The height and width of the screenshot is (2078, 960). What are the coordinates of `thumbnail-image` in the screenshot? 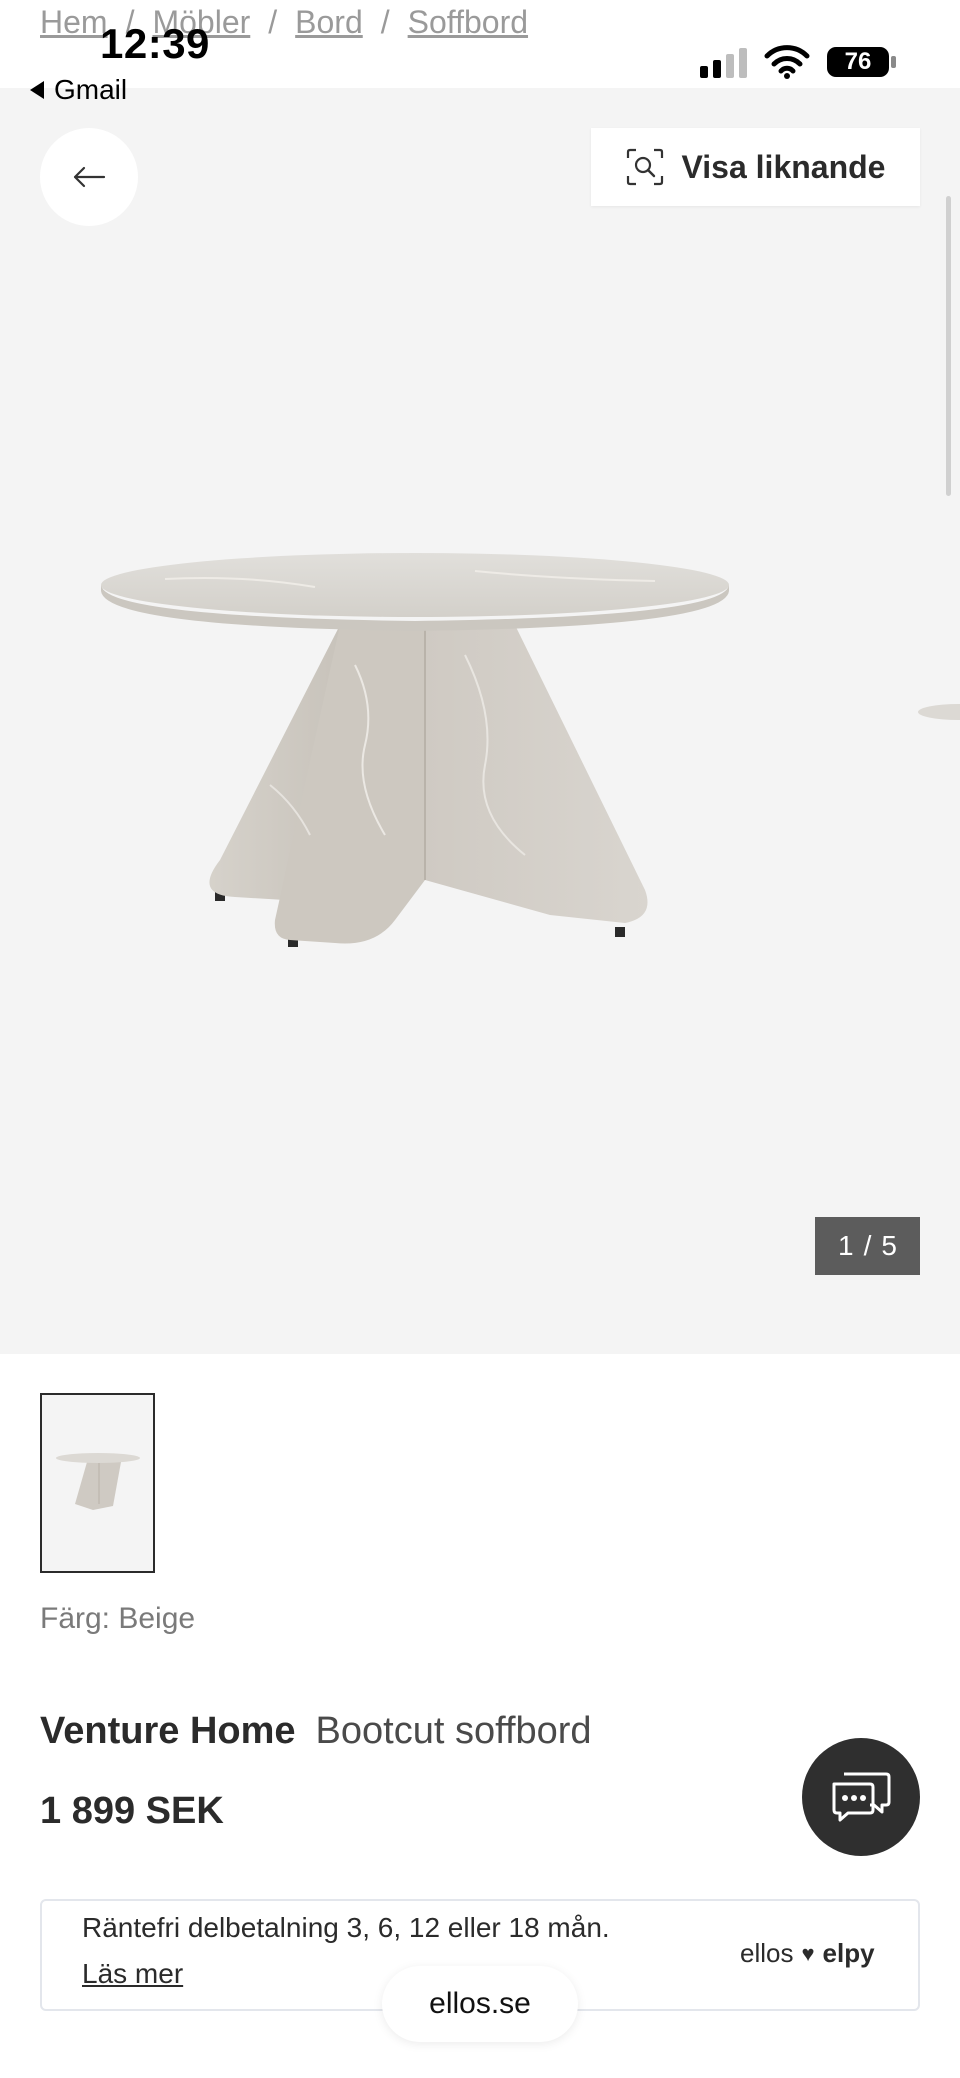 It's located at (97, 1481).